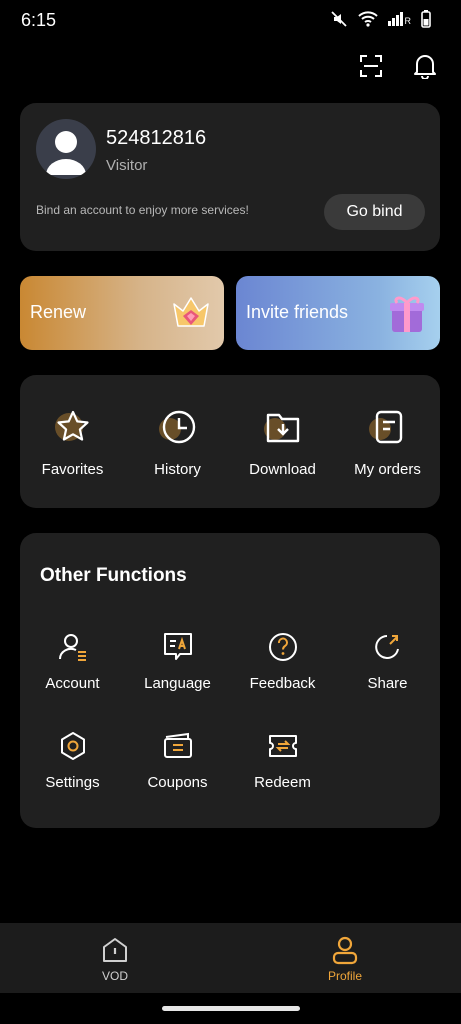  Describe the element at coordinates (282, 666) in the screenshot. I see `feedback-button: Feedback` at that location.